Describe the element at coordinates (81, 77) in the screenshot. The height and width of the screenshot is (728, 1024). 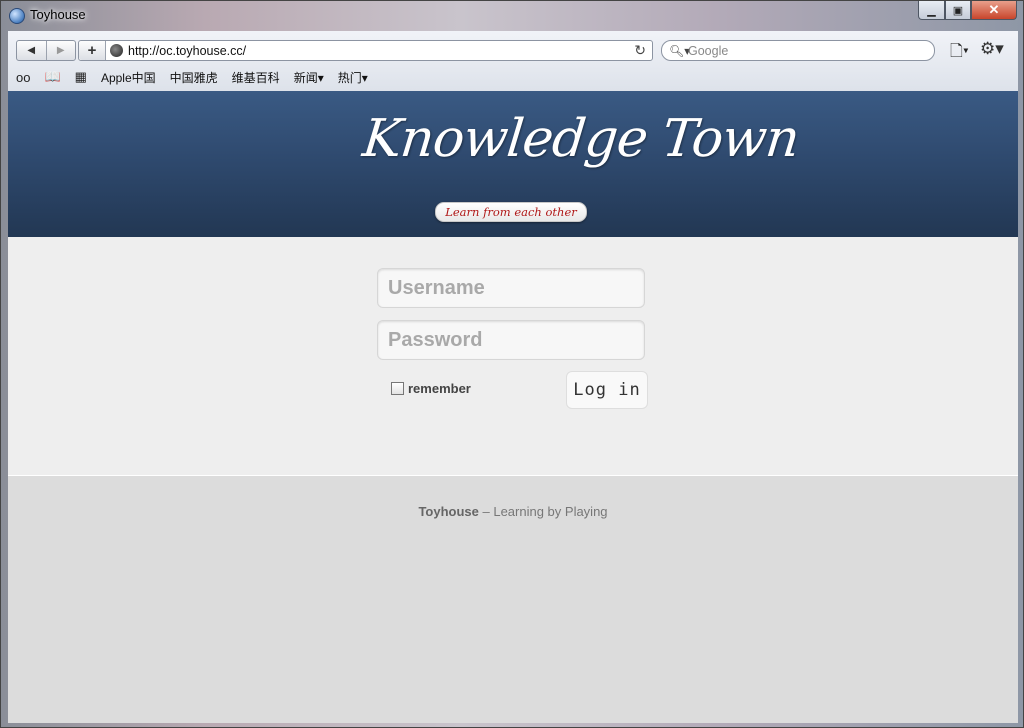
I see `top-sites-grid-icon: ▦` at that location.